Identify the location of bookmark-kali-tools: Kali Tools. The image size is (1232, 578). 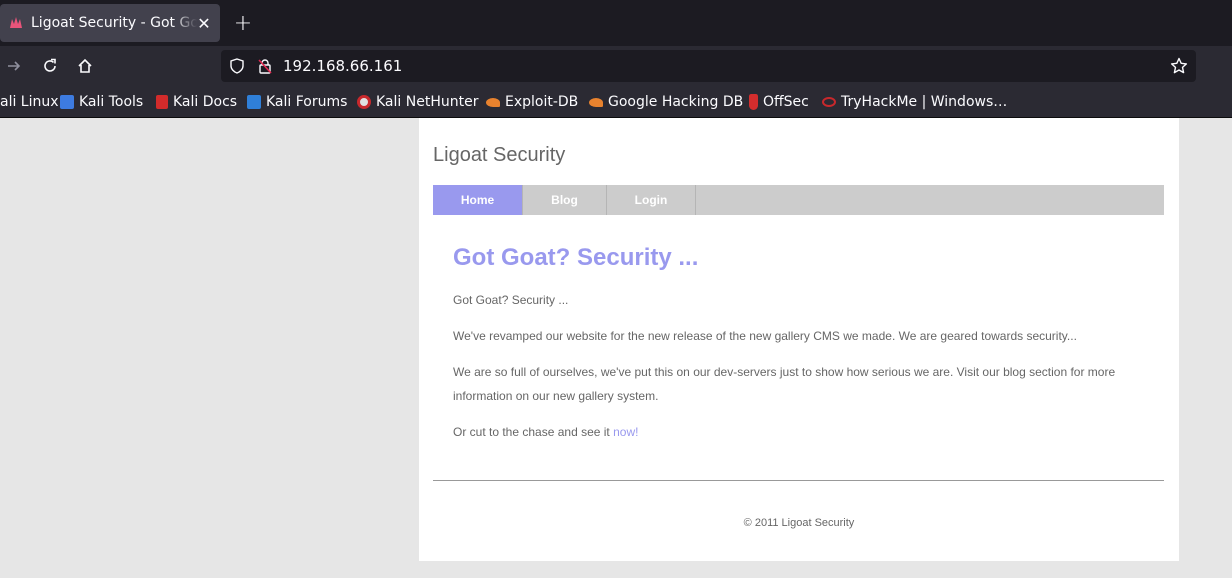
(101, 102).